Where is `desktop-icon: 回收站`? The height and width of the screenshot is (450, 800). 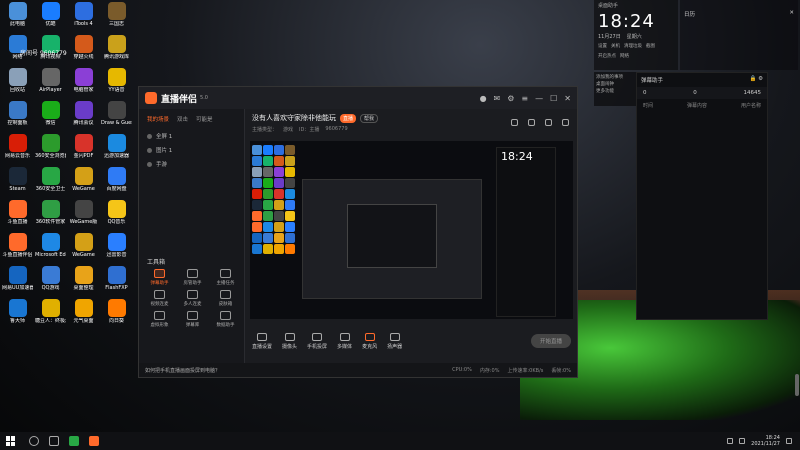 desktop-icon: 回收站 is located at coordinates (17, 83).